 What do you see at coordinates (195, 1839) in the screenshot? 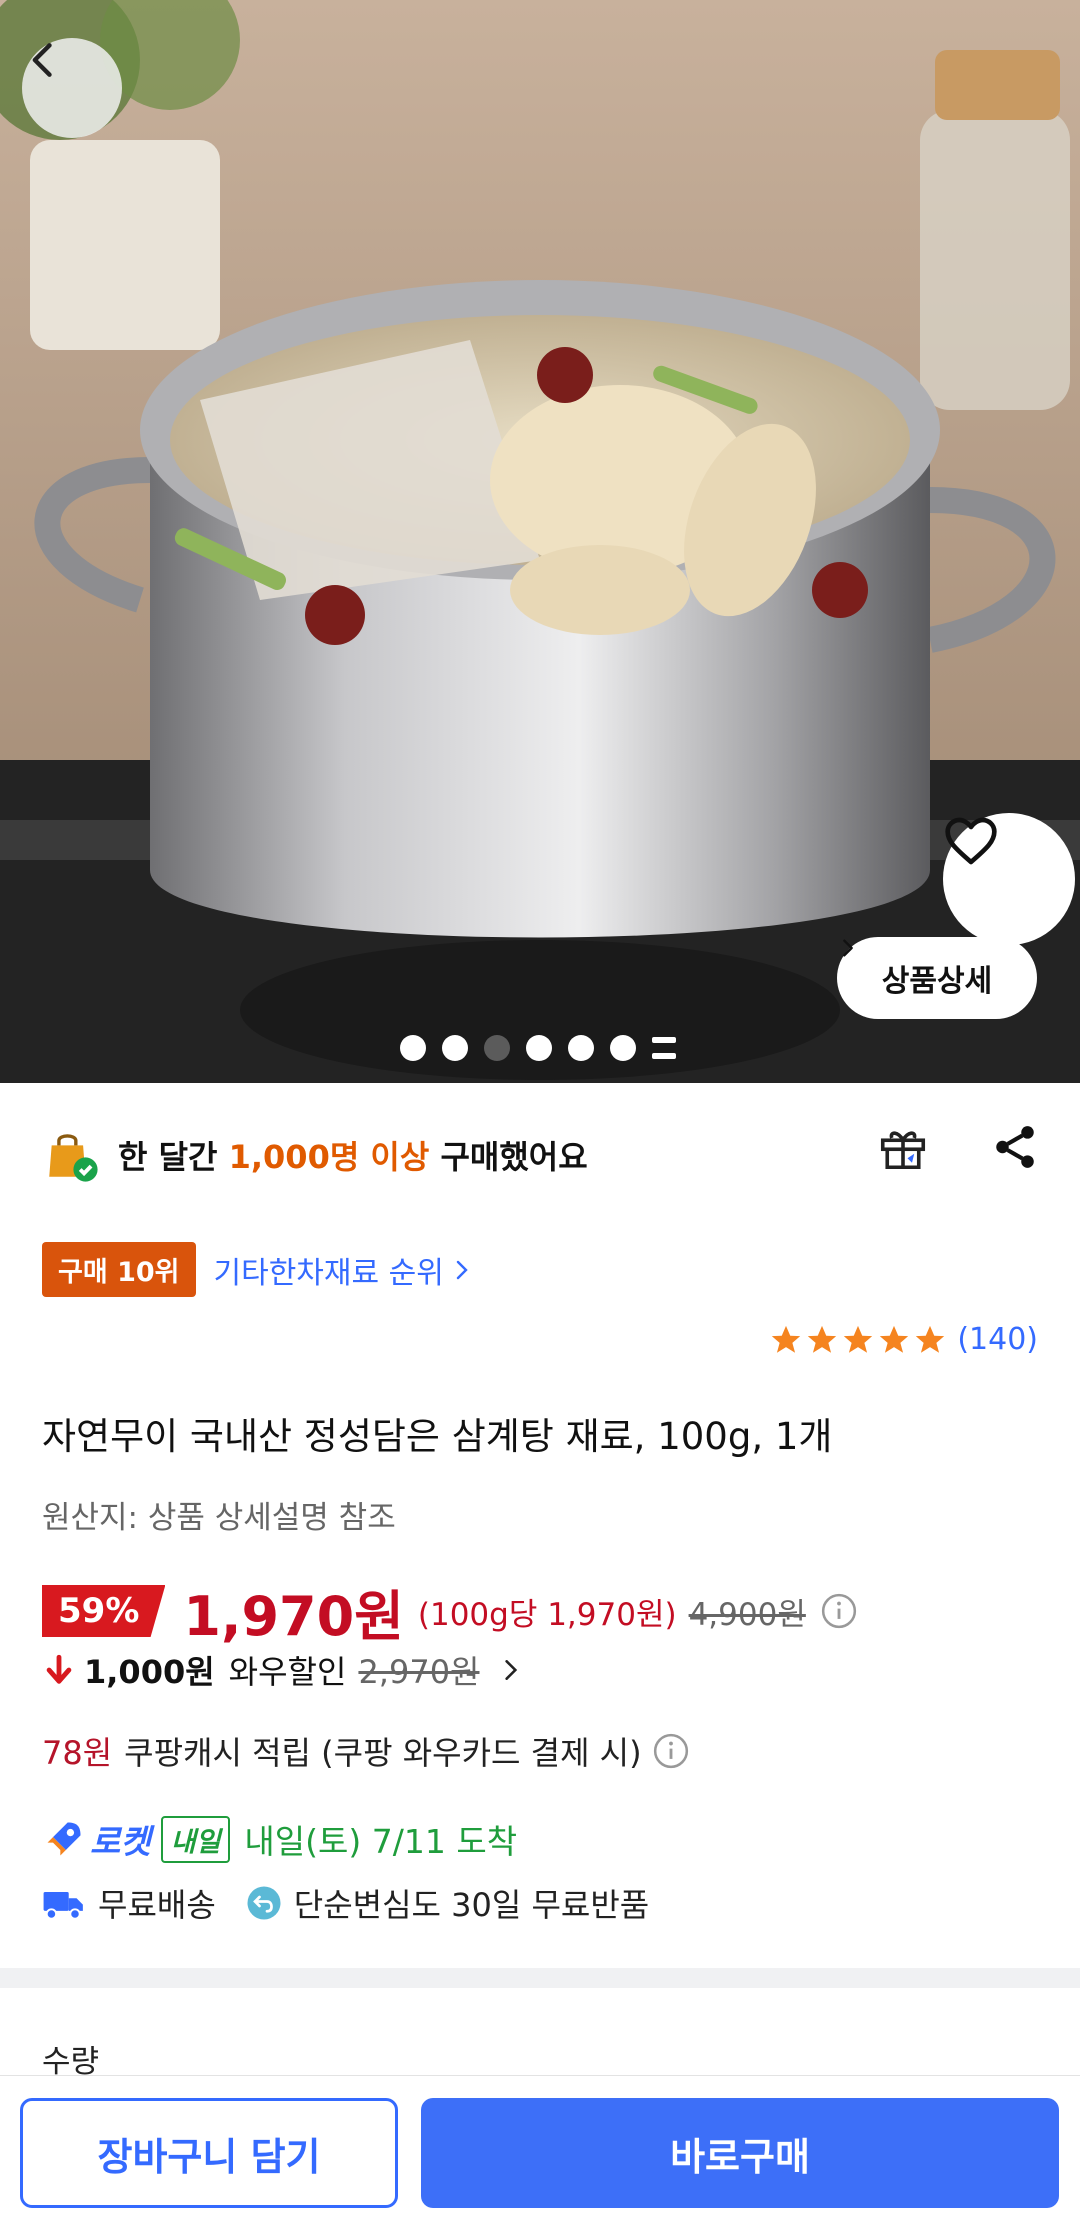
I see `tomorrow-tag: 내일` at bounding box center [195, 1839].